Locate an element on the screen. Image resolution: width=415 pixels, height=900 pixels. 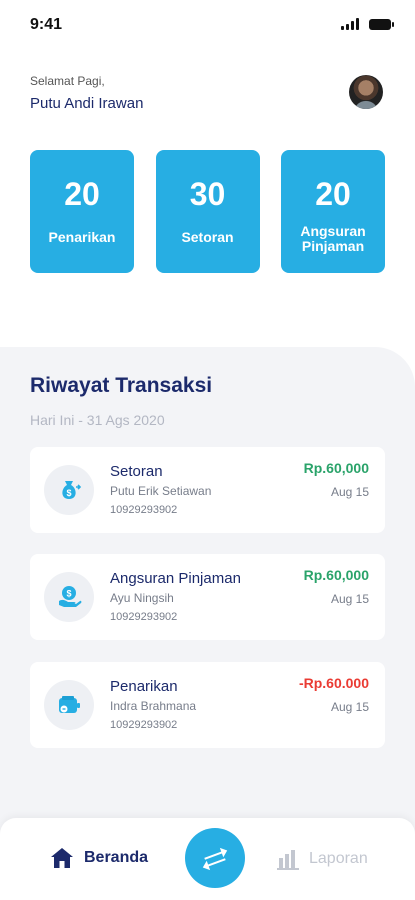
wallet-icon is located at coordinates (69, 705).